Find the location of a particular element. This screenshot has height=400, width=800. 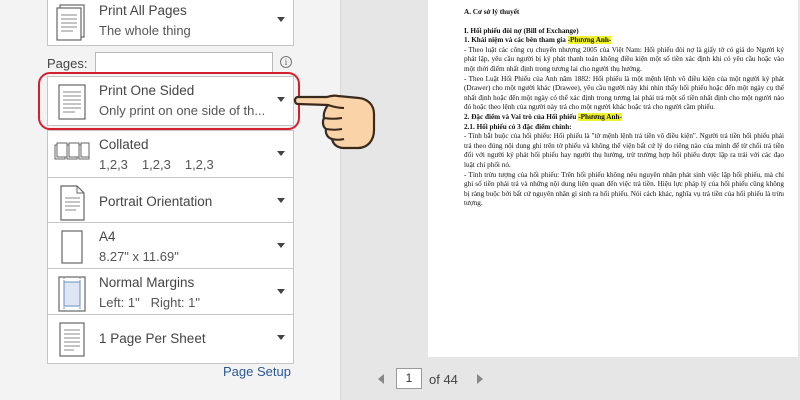

orientation-dropdown: Portrait Orientation is located at coordinates (170, 202).